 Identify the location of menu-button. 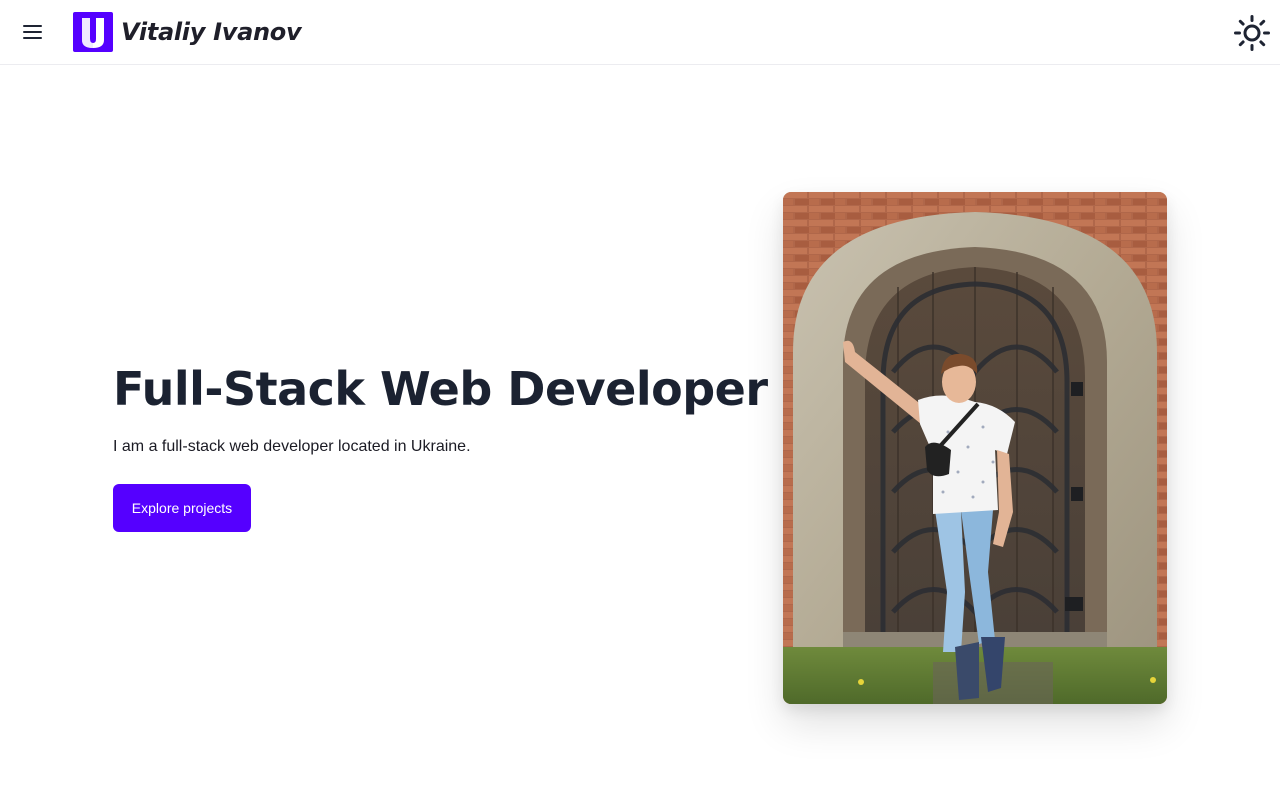
(32, 32).